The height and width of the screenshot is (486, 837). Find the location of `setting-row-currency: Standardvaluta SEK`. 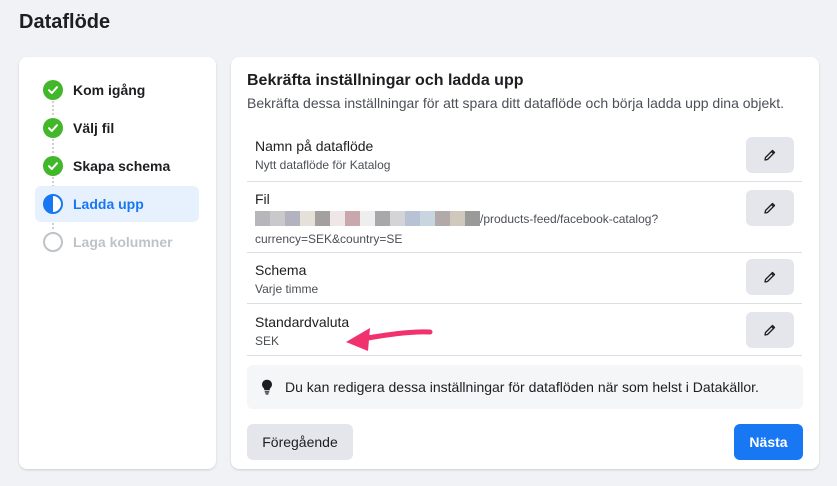

setting-row-currency: Standardvaluta SEK is located at coordinates (524, 330).